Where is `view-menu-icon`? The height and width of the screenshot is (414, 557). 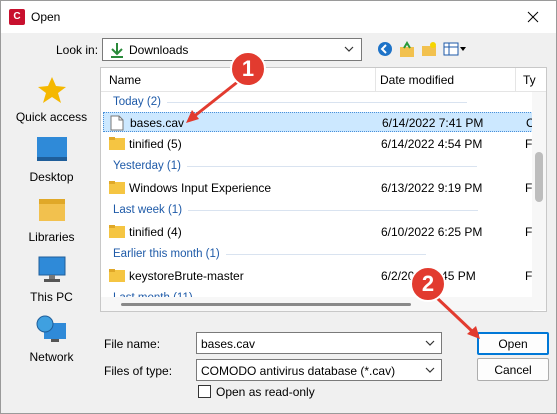 view-menu-icon is located at coordinates (455, 49).